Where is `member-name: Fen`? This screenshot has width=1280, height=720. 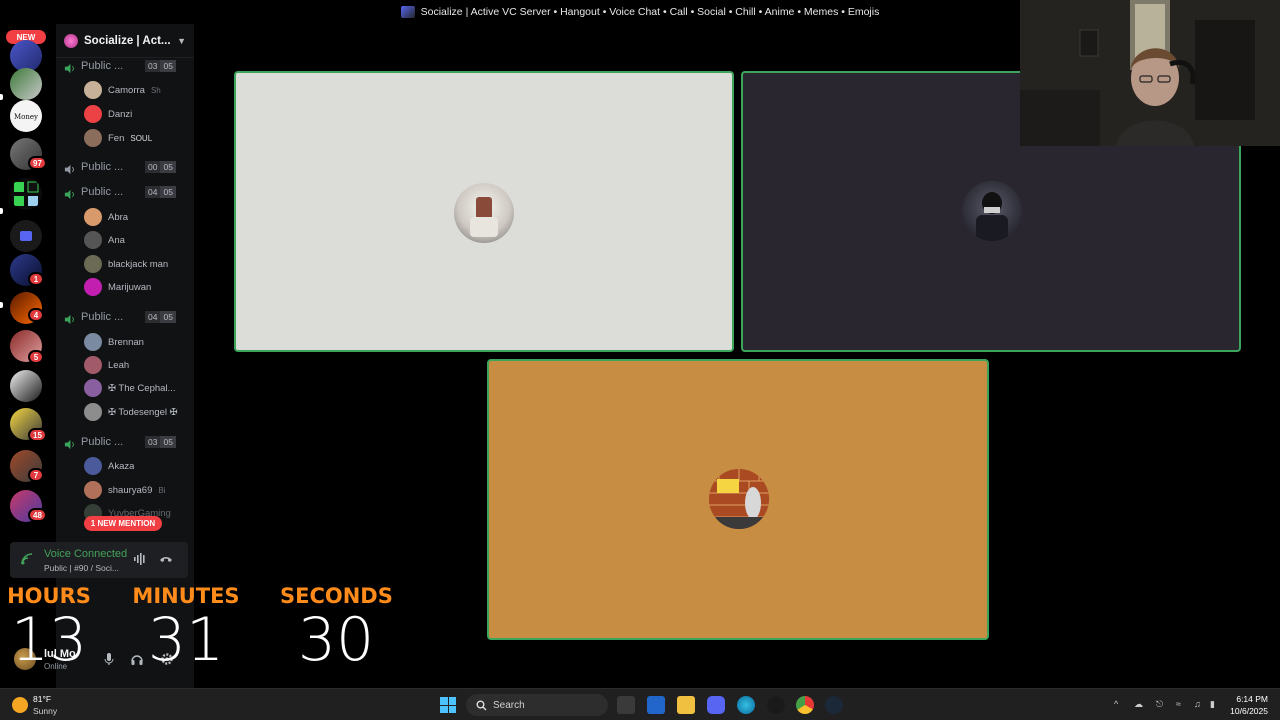 member-name: Fen is located at coordinates (116, 138).